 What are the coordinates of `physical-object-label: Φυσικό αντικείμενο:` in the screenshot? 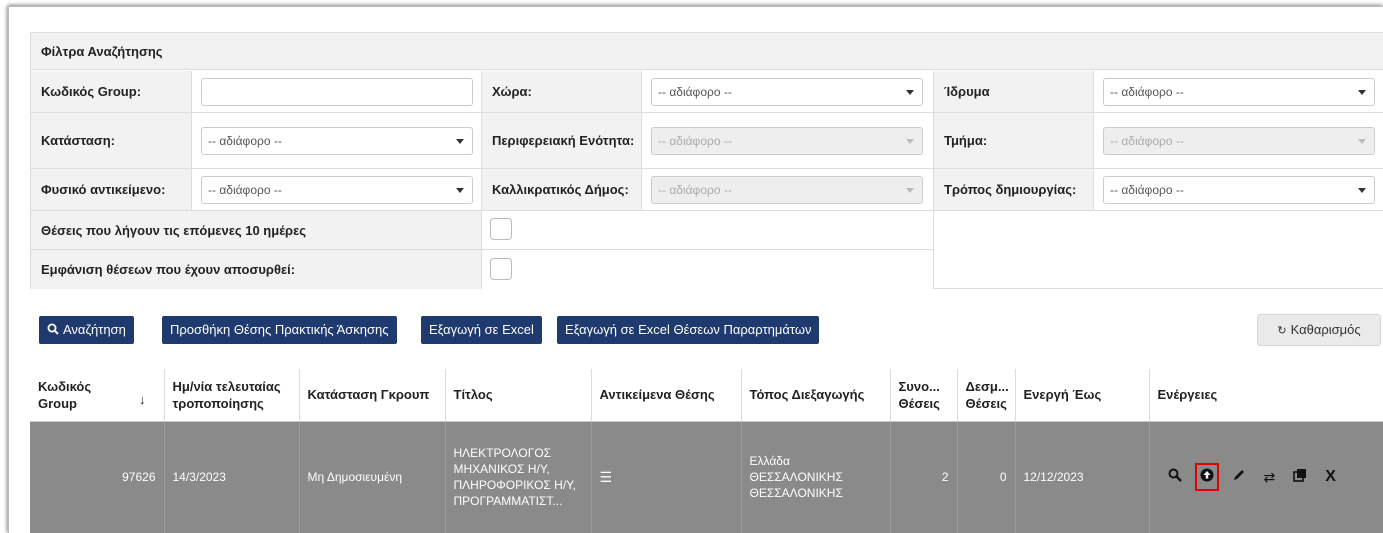 It's located at (111, 190).